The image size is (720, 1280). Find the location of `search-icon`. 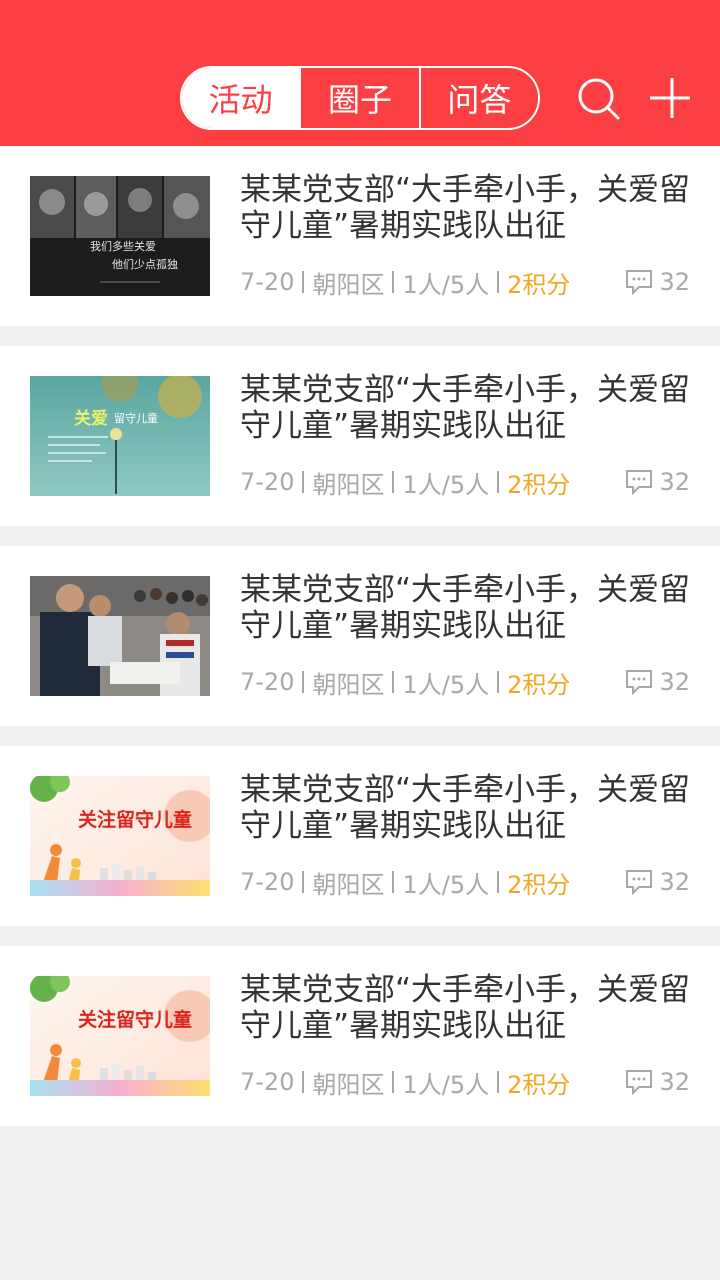

search-icon is located at coordinates (599, 99).